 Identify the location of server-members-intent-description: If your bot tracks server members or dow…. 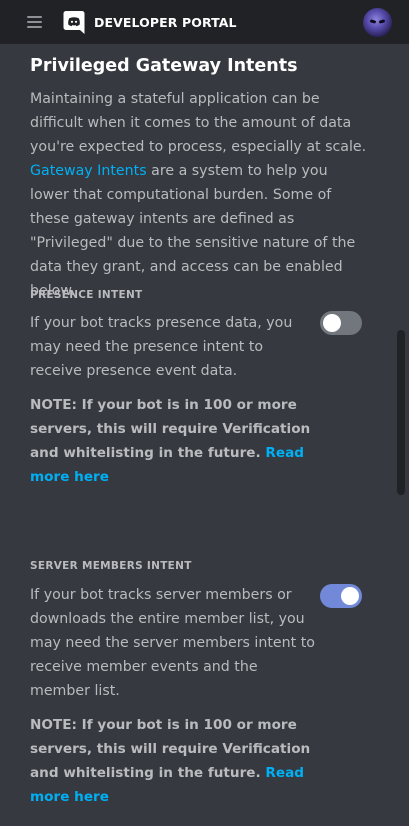
(172, 643).